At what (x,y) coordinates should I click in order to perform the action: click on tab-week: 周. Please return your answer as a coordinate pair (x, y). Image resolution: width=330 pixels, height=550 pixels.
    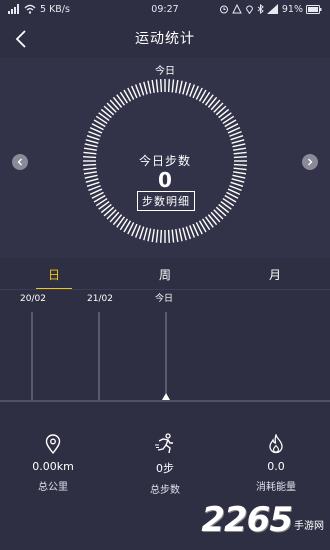
    Looking at the image, I should click on (165, 274).